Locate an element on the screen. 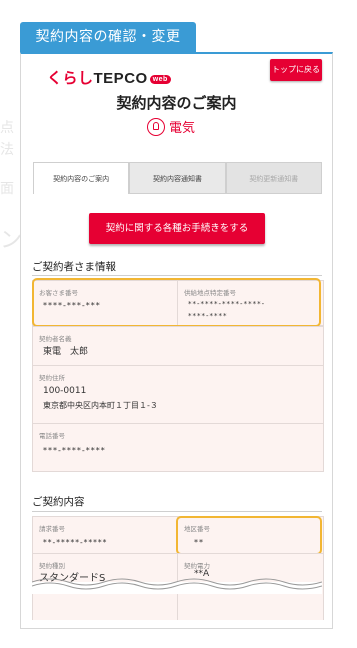  logo-mark: くらし is located at coordinates (70, 78).